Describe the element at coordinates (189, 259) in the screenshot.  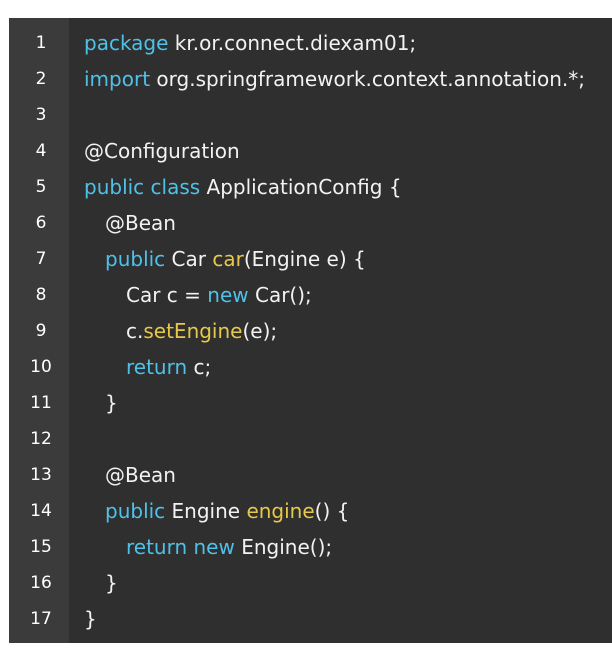
I see `code-text: Car` at that location.